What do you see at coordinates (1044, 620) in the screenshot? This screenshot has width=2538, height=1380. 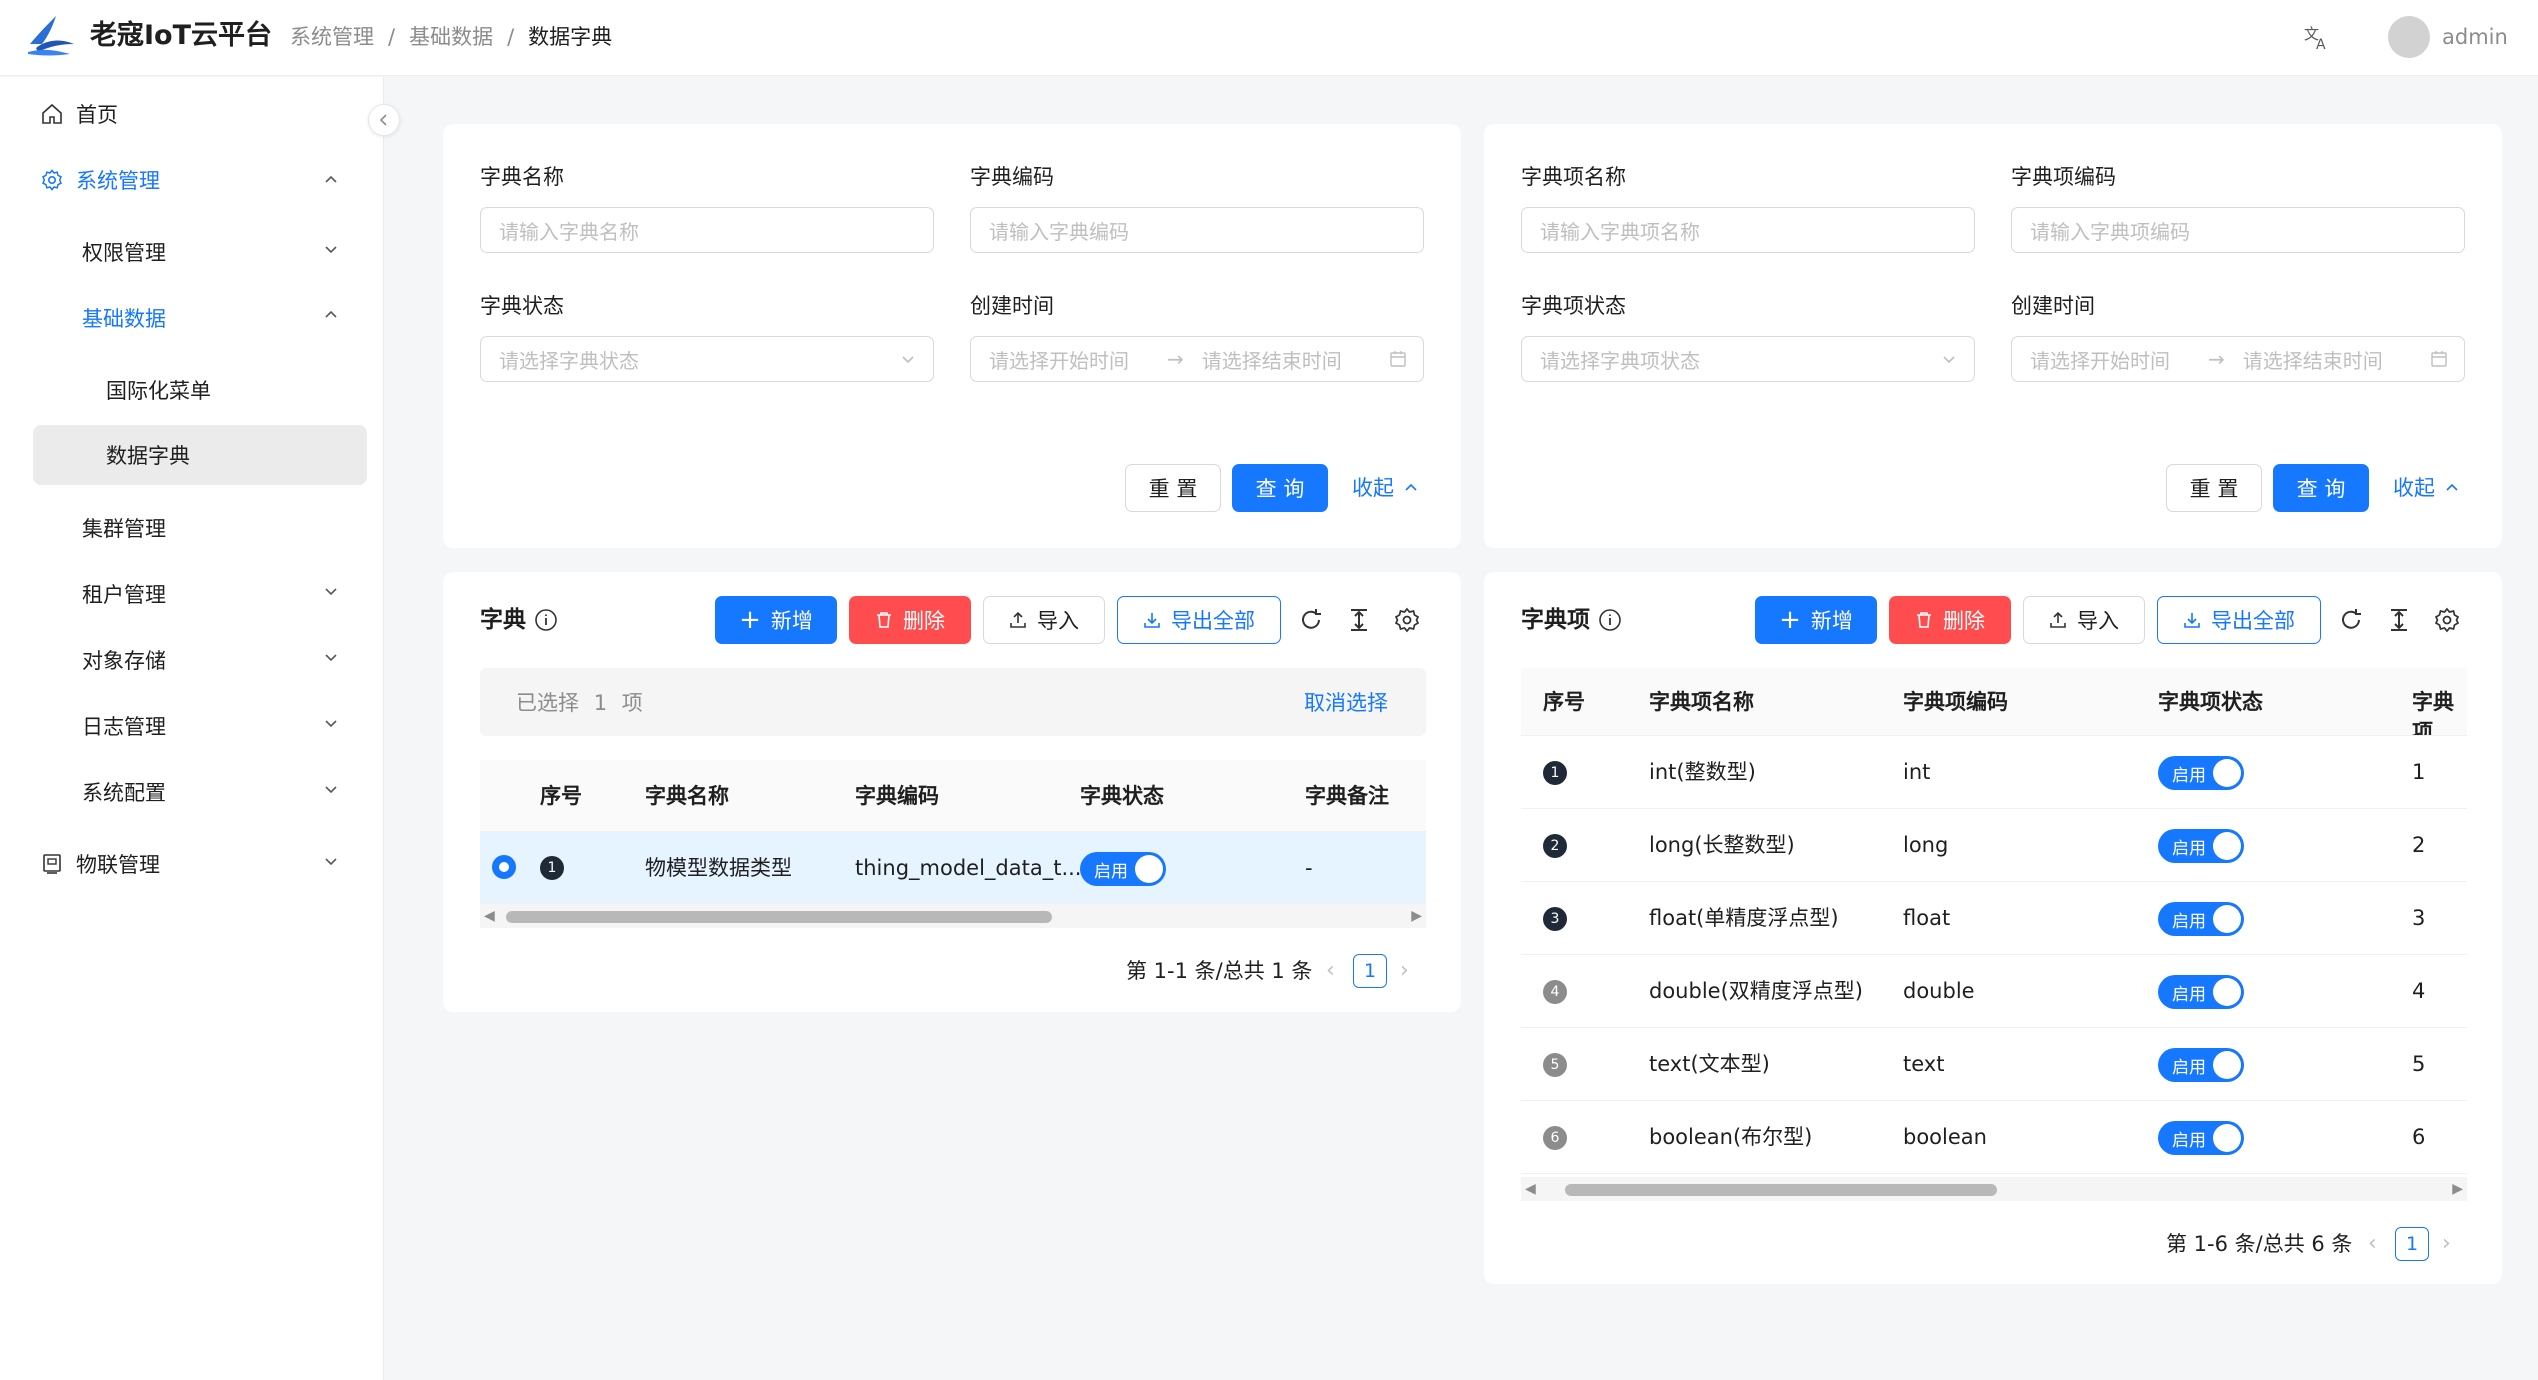 I see `dict-import-button: 导入` at bounding box center [1044, 620].